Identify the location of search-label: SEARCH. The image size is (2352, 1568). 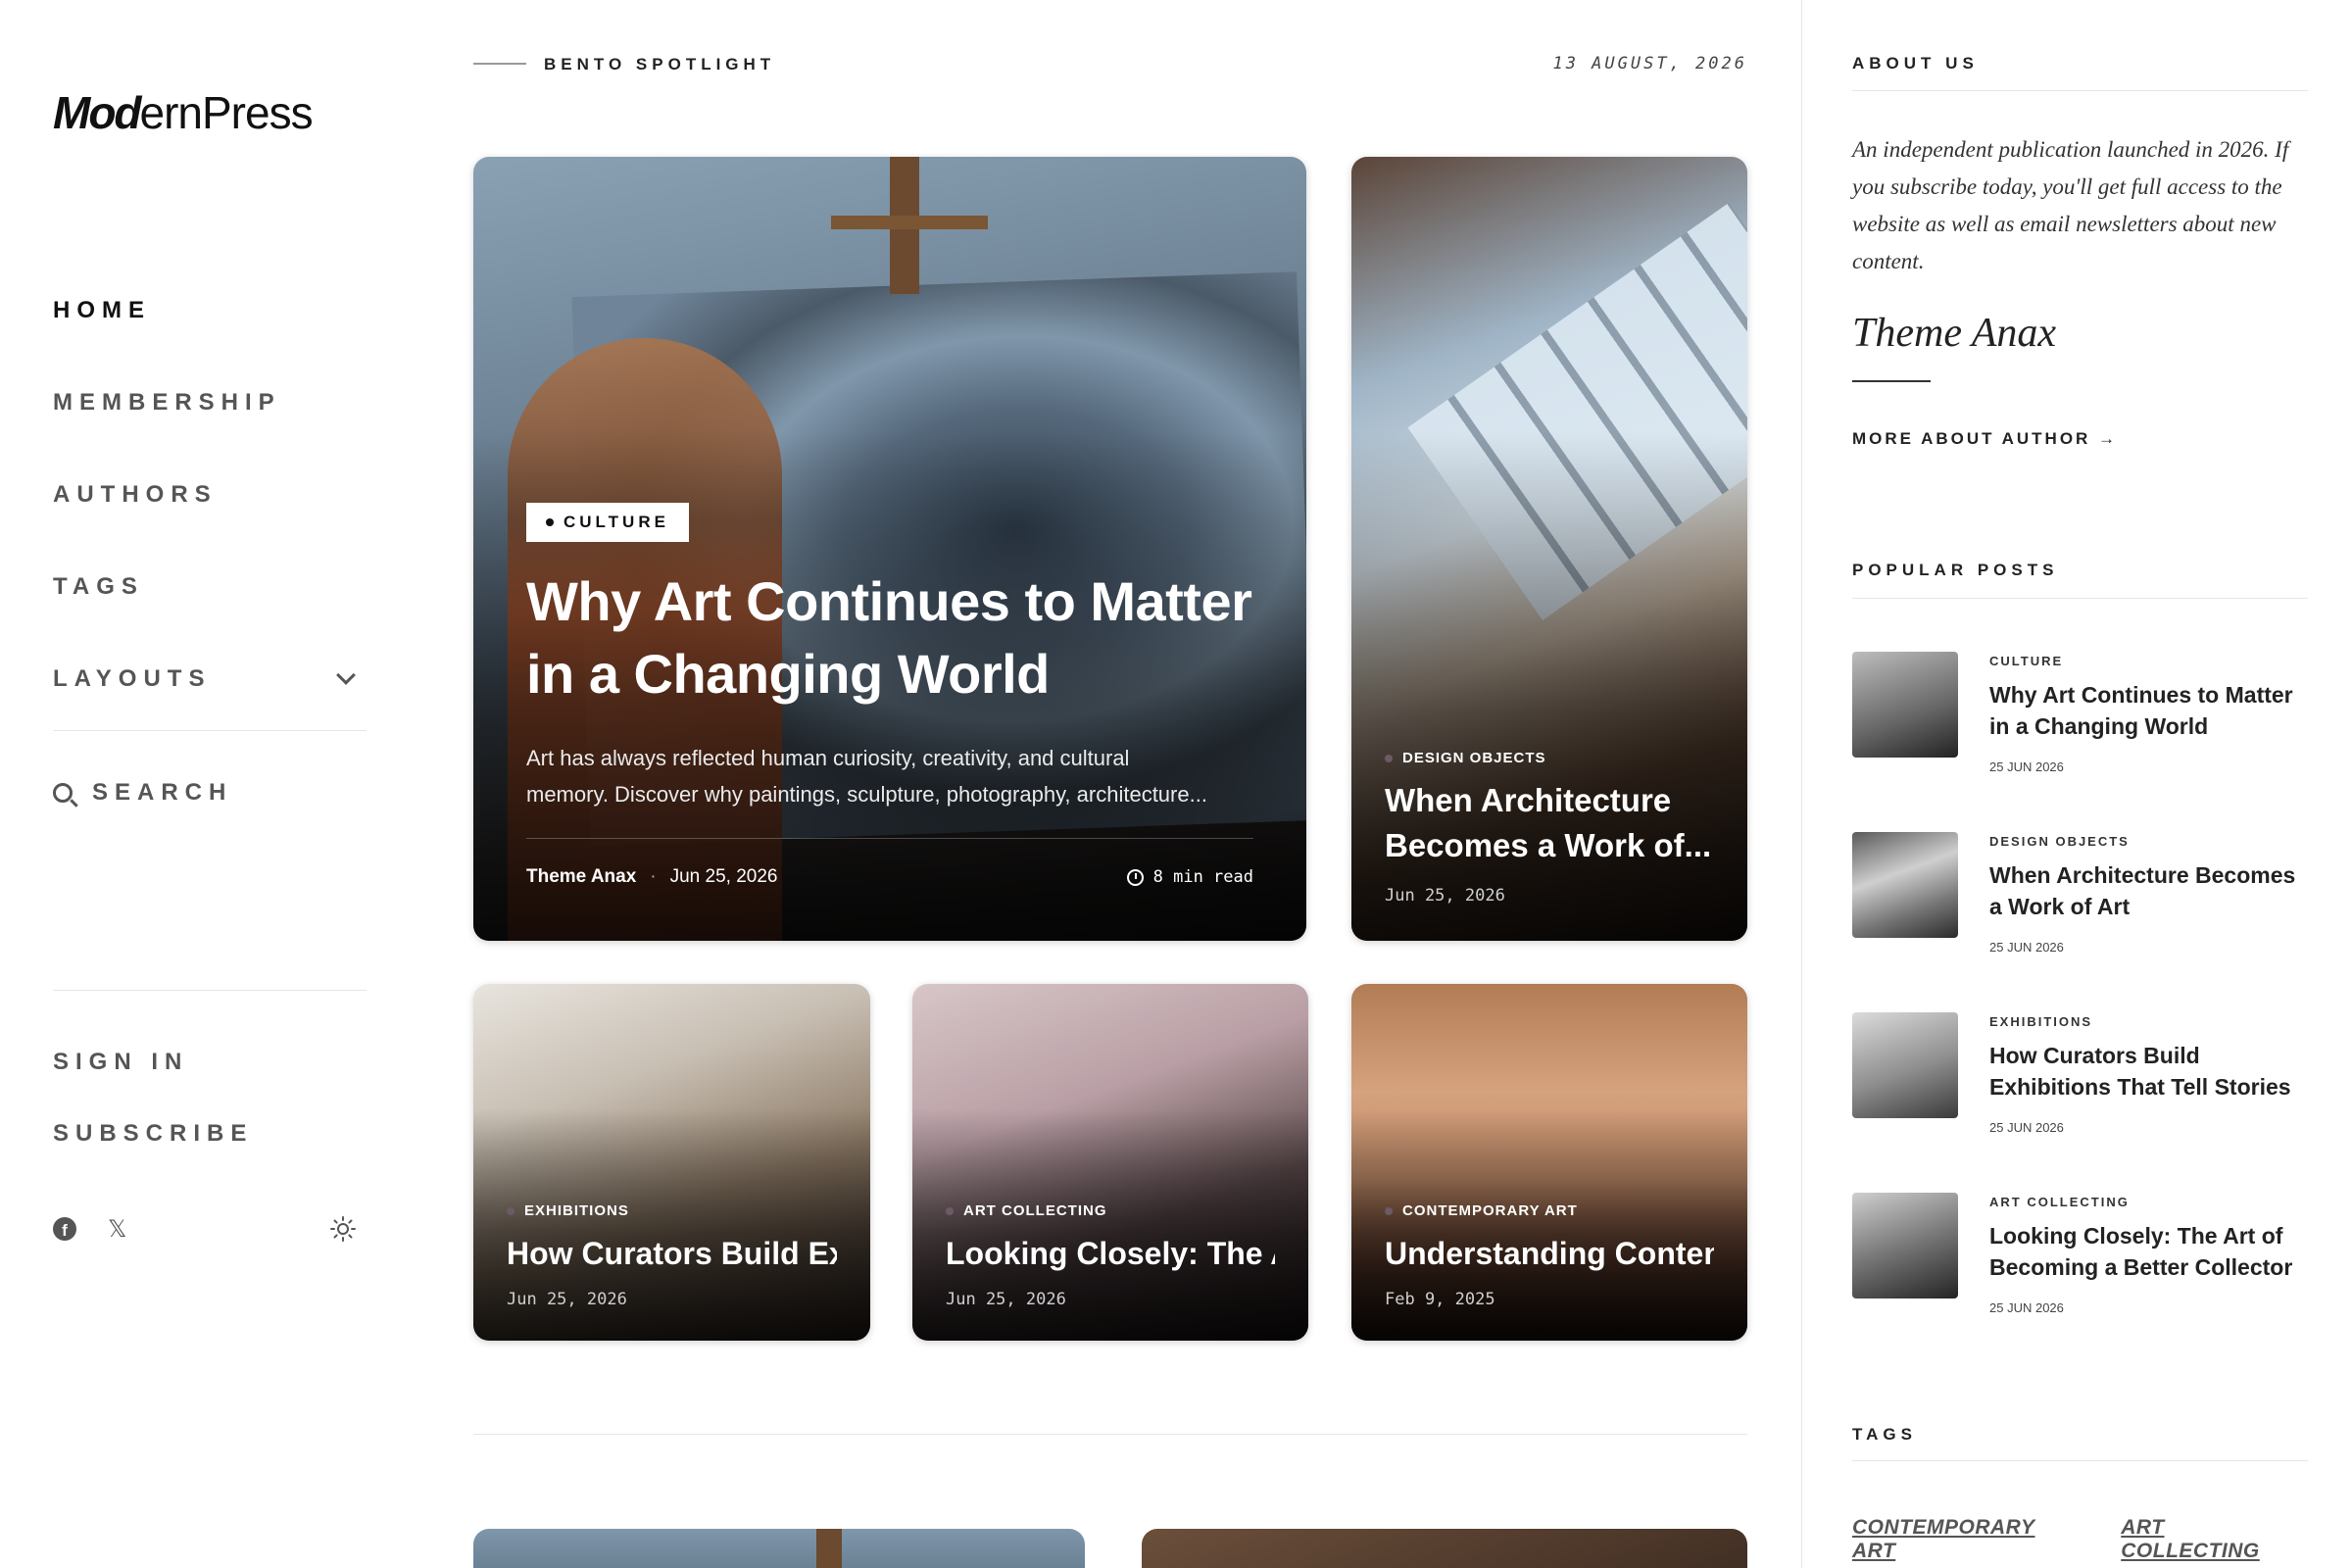
(162, 793).